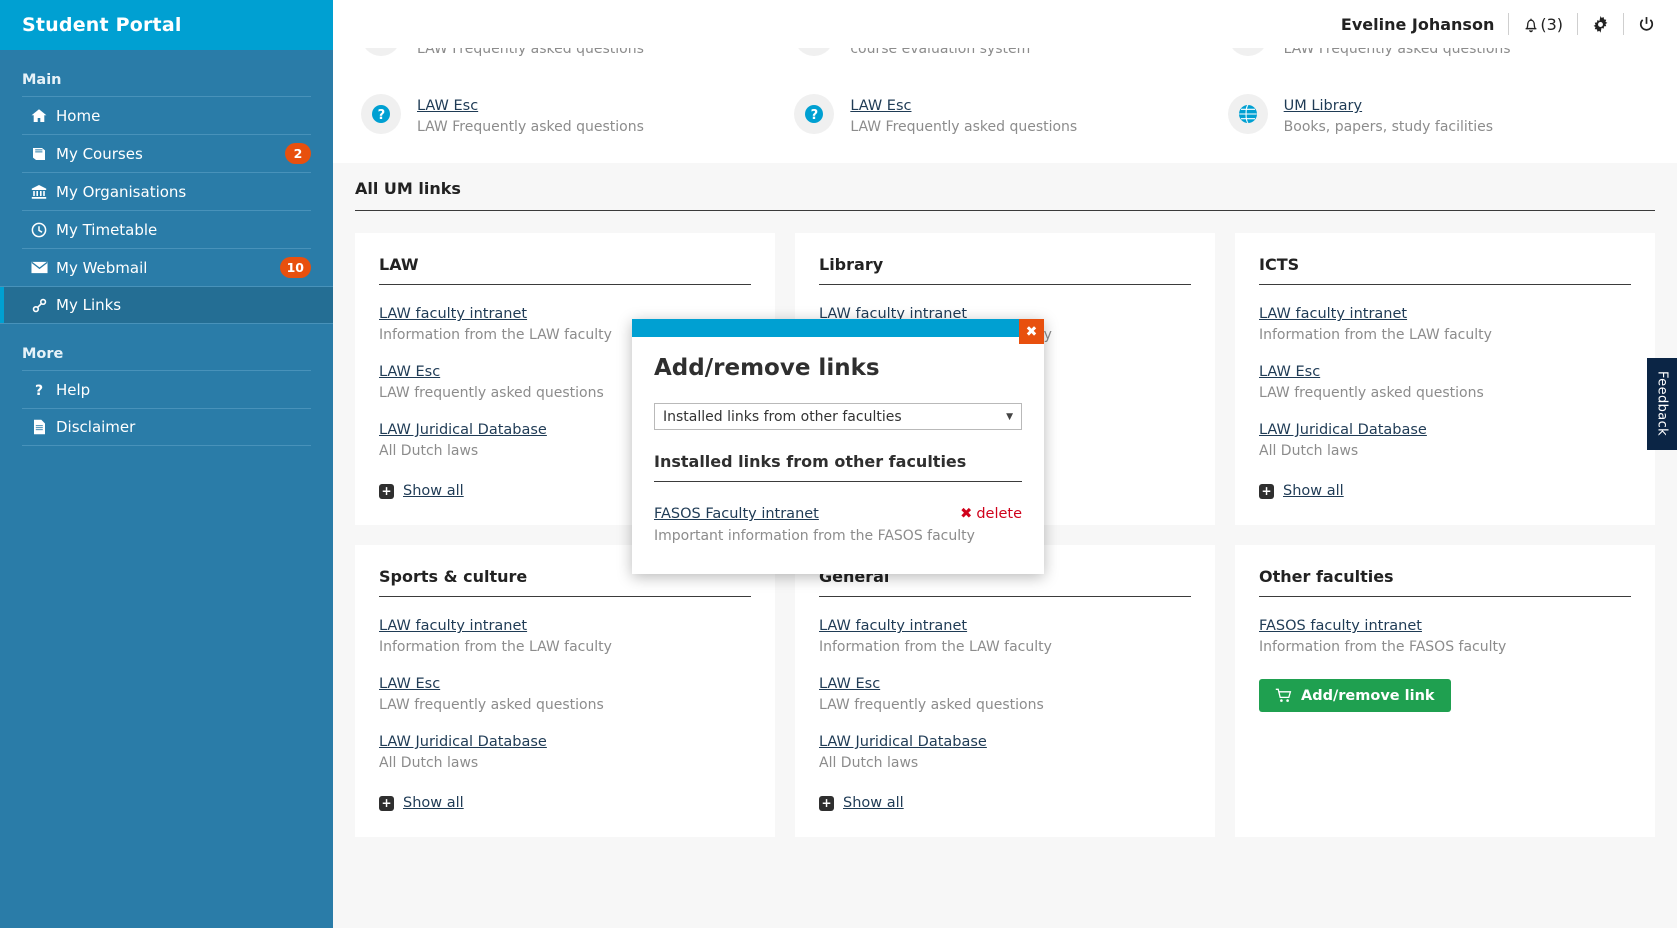  What do you see at coordinates (166, 153) in the screenshot?
I see `sidebar-item-my-courses: My Courses 2` at bounding box center [166, 153].